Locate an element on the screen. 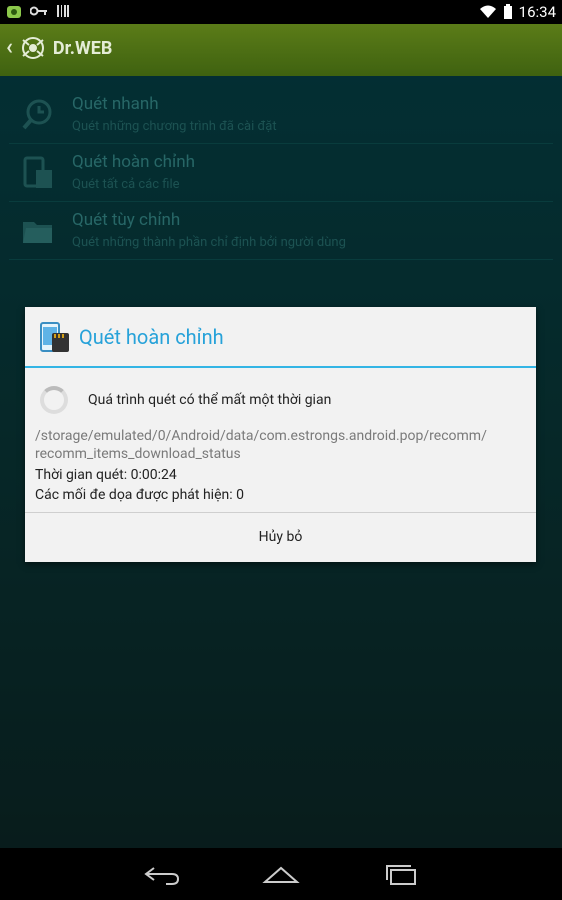 Image resolution: width=562 pixels, height=900 pixels. device-sdcard-icon is located at coordinates (54, 337).